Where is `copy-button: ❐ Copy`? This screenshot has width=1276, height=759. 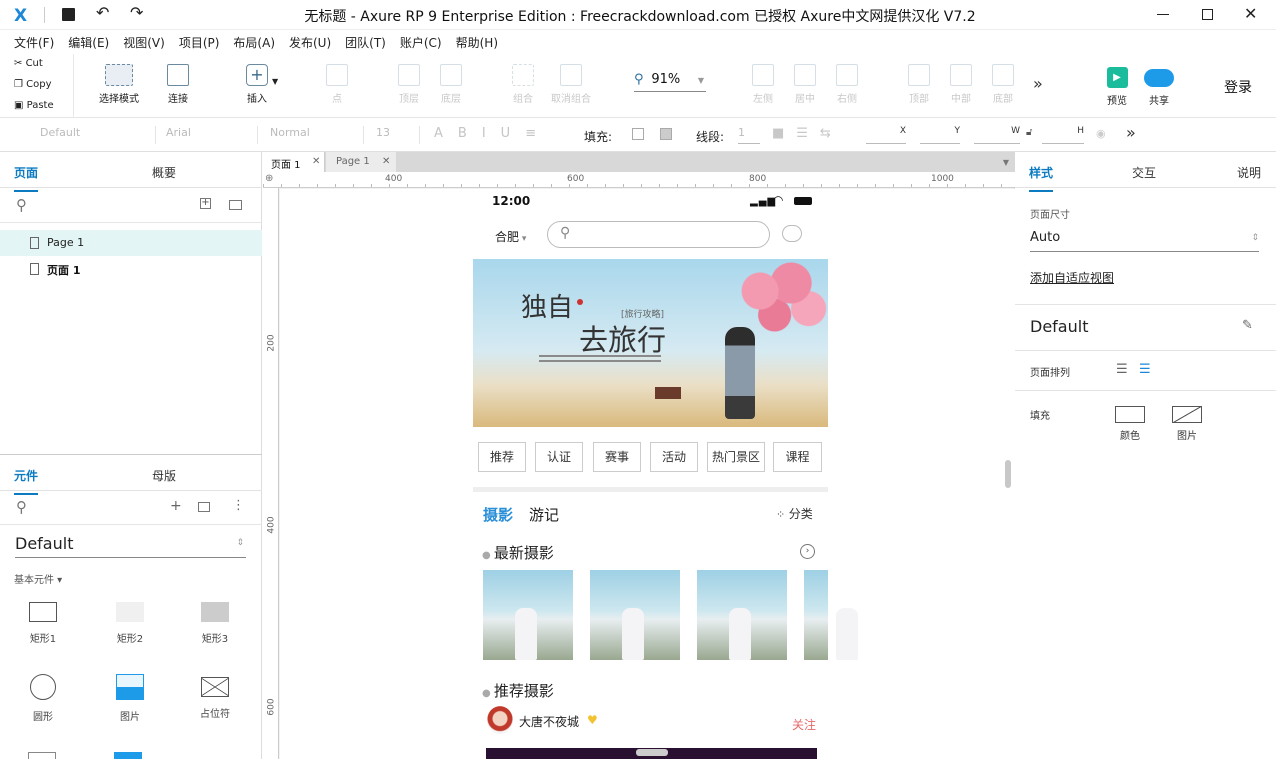
copy-button: ❐ Copy is located at coordinates (33, 84).